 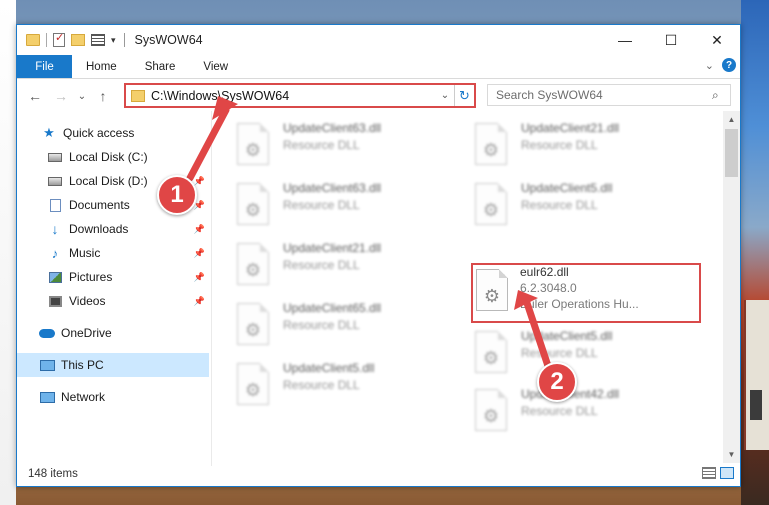 I want to click on vertical-scrollbar: ▲ ▼, so click(x=731, y=287).